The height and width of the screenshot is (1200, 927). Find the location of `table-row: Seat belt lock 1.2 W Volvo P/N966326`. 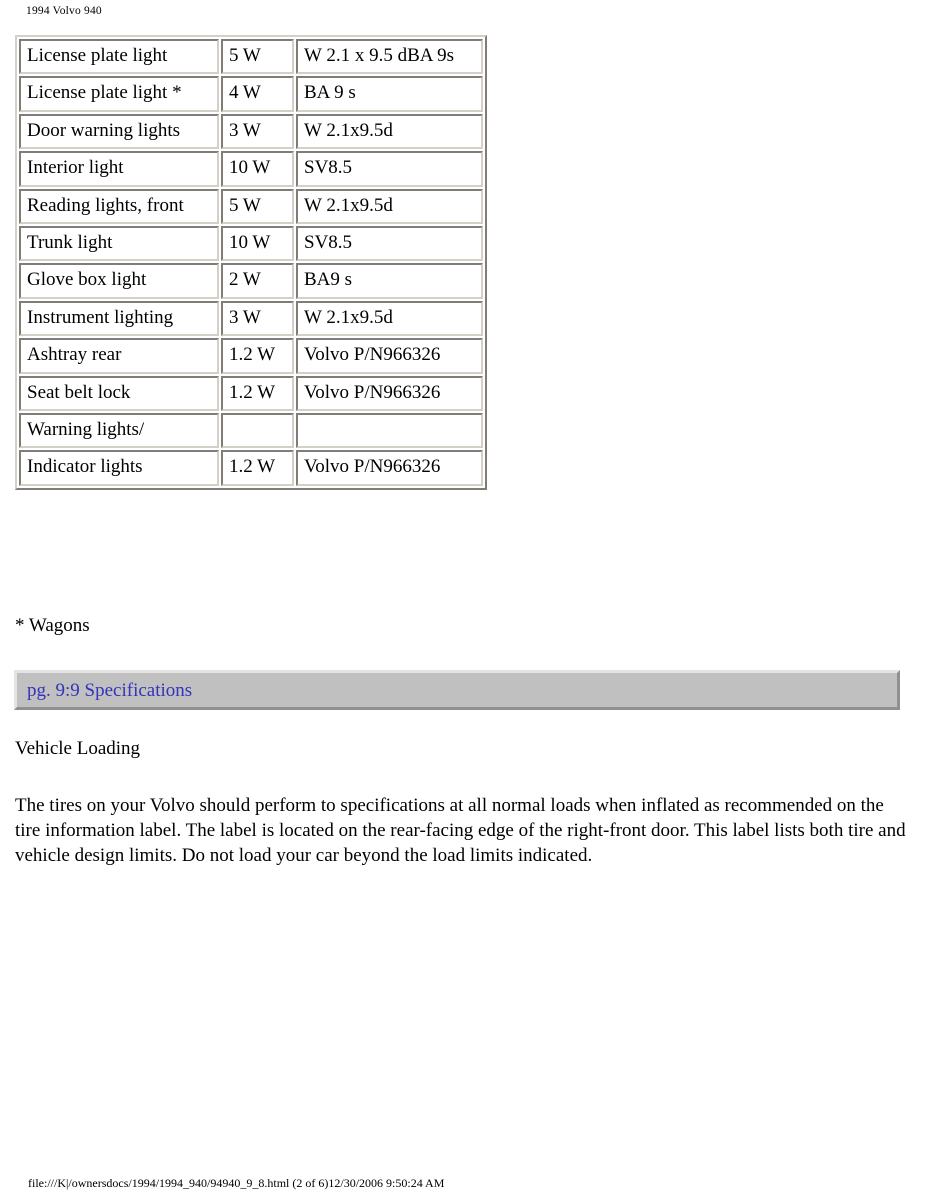

table-row: Seat belt lock 1.2 W Volvo P/N966326 is located at coordinates (251, 393).